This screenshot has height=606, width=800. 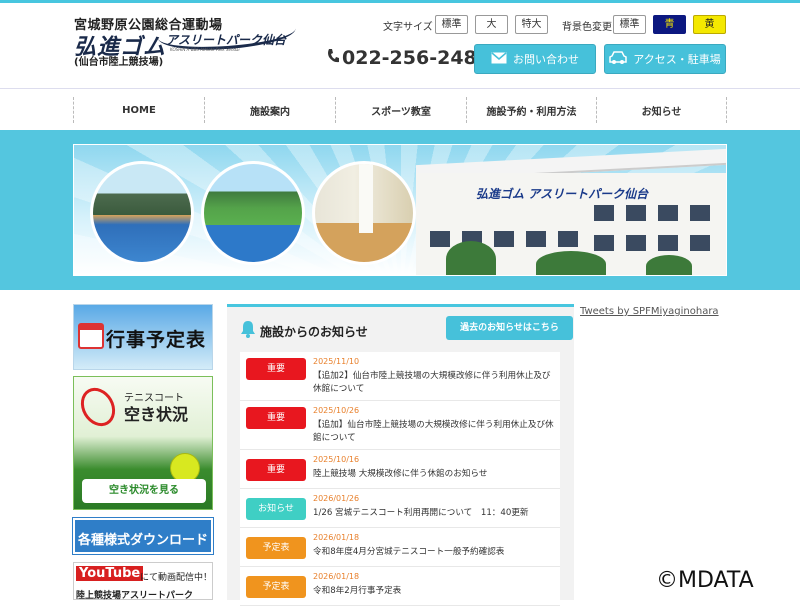 What do you see at coordinates (434, 432) in the screenshot?
I see `news-text: 【追加】仙台市陸上競技場の大規模改修に伴う利用休止及び休館について` at bounding box center [434, 432].